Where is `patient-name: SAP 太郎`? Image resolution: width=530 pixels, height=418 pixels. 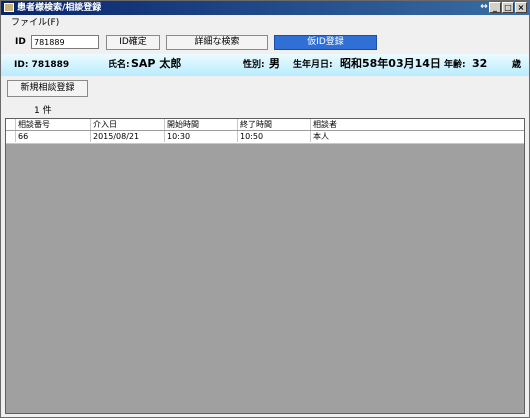
patient-name: SAP 太郎 is located at coordinates (156, 63).